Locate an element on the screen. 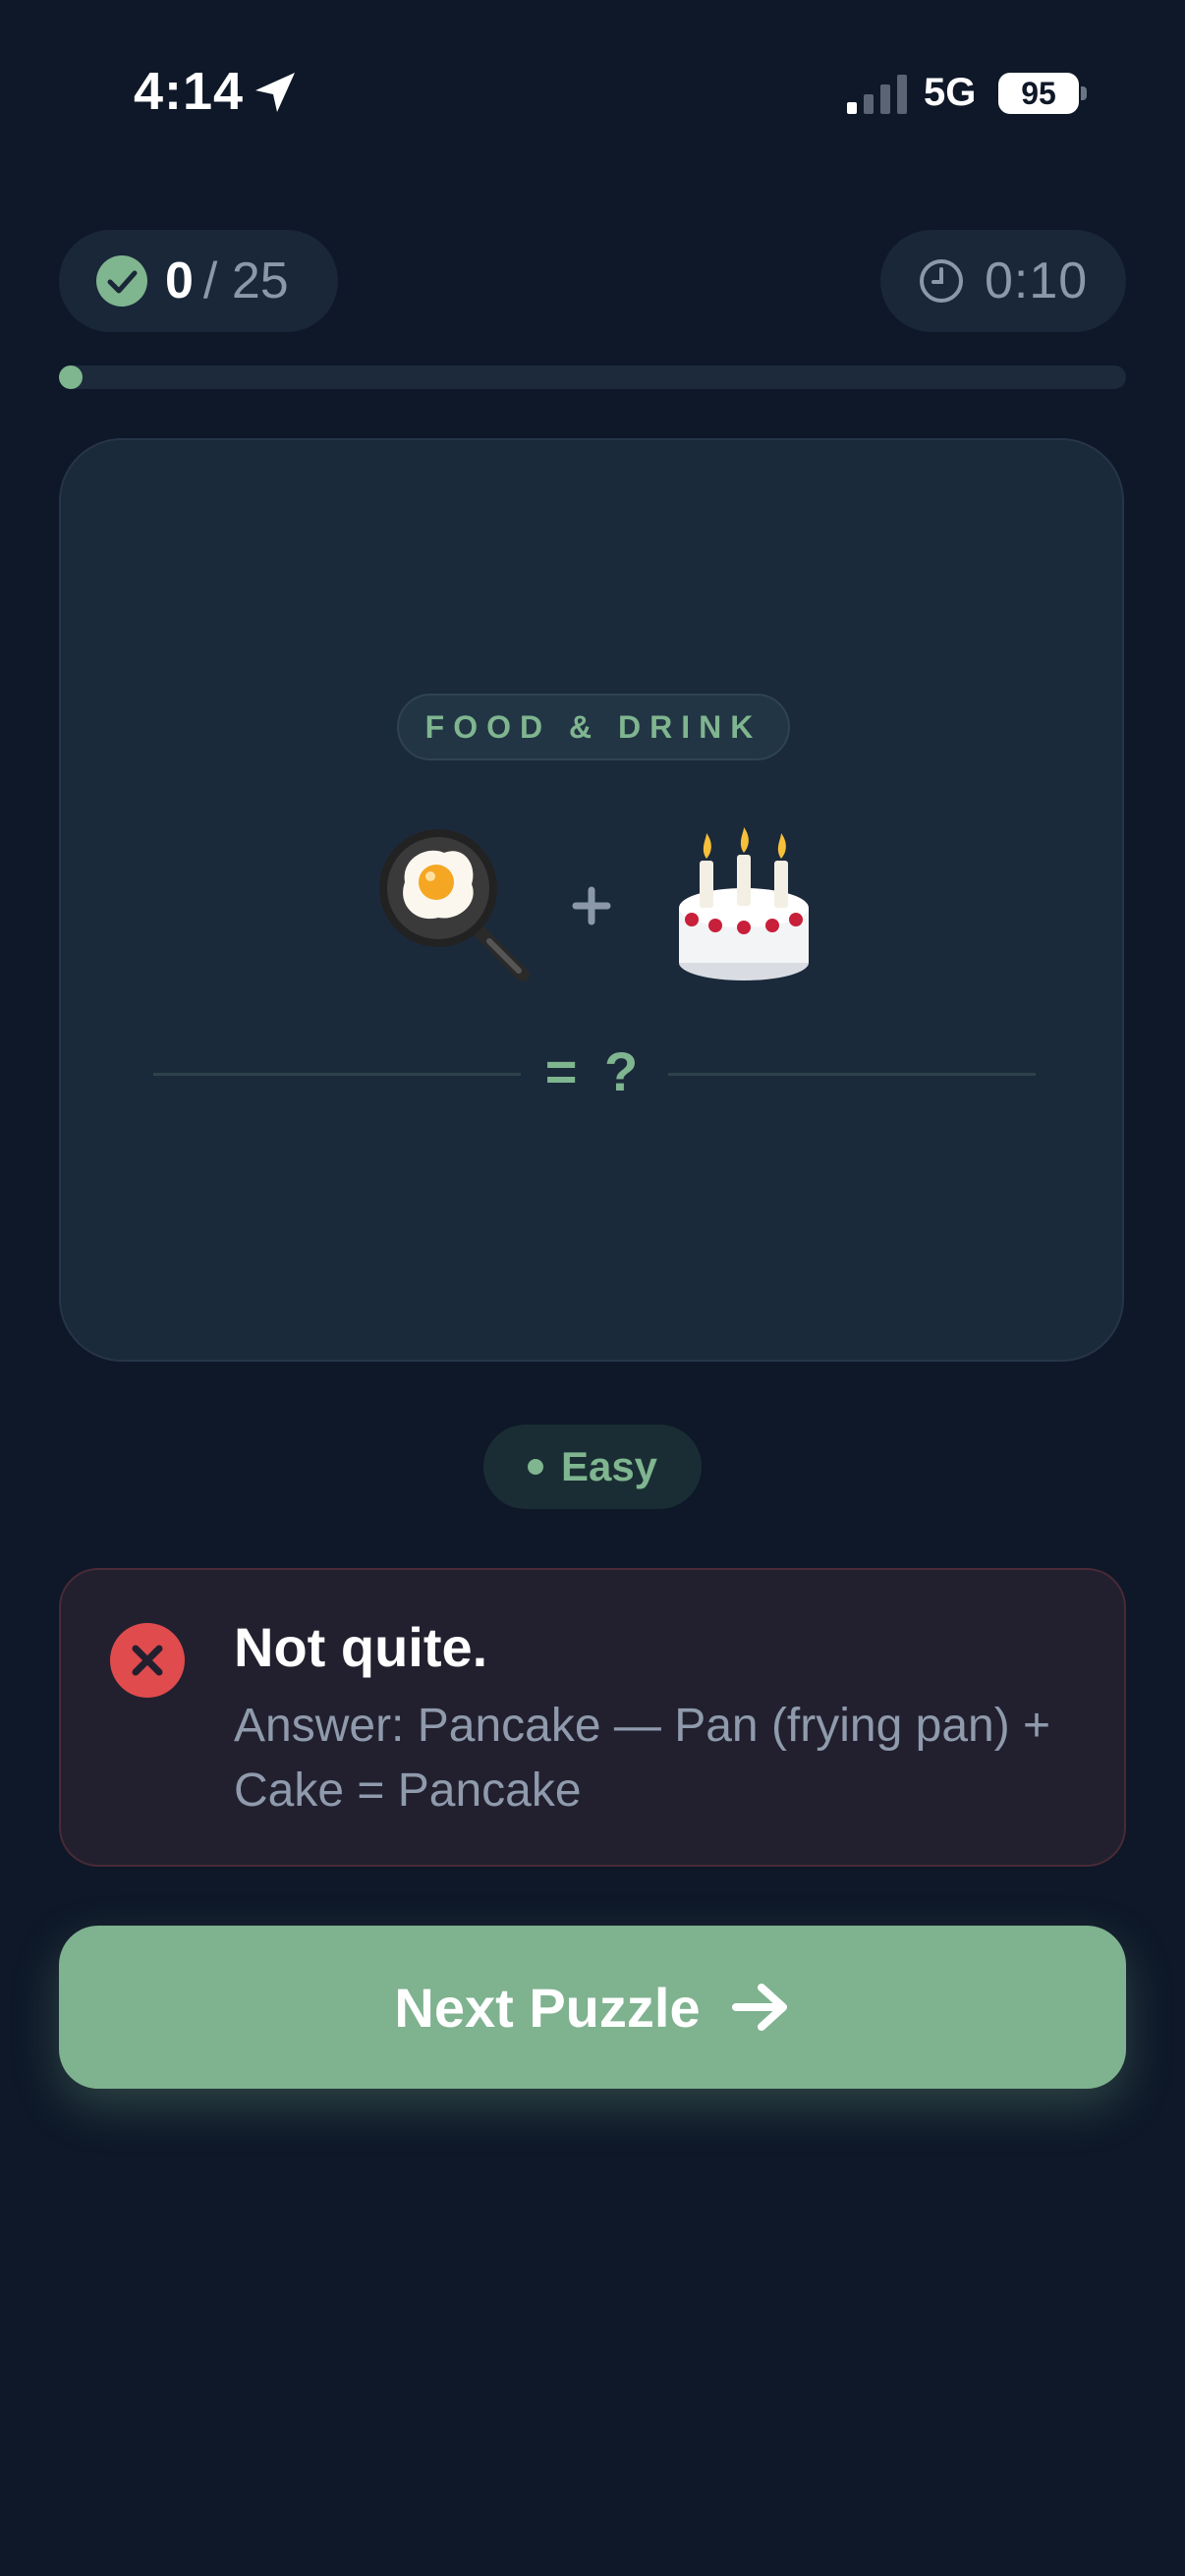 The height and width of the screenshot is (2576, 1185). signal-icon is located at coordinates (877, 94).